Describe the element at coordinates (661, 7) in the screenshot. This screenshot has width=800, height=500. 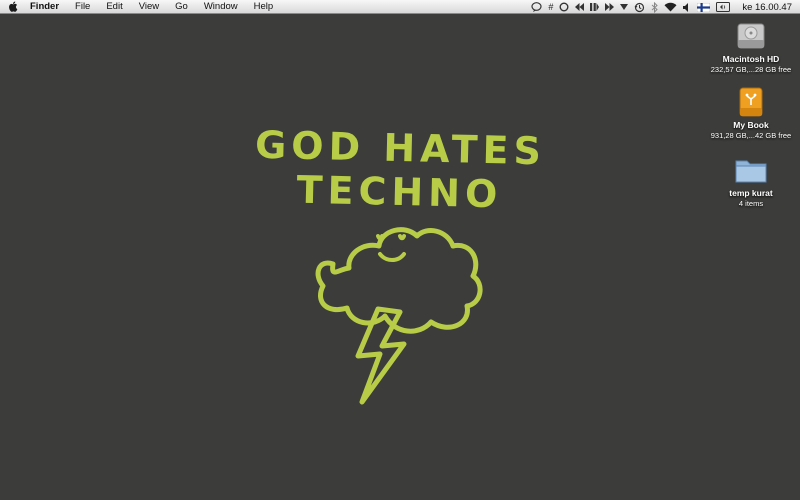
I see `status-area: # ke 16.00.47` at that location.